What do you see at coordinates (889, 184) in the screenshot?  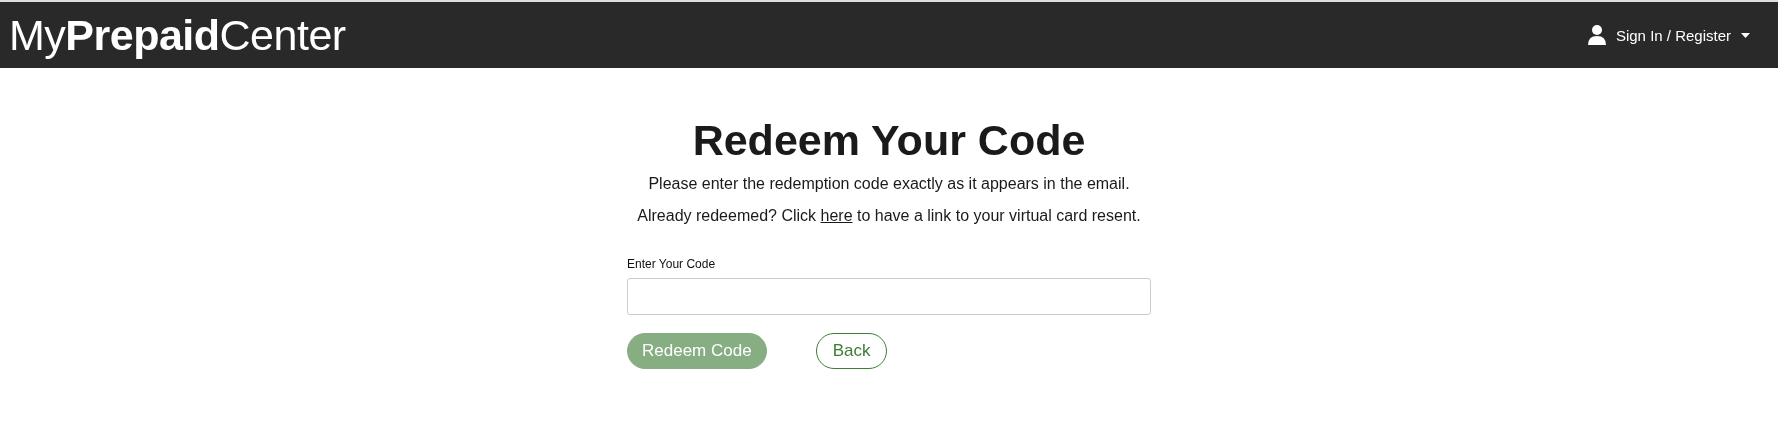 I see `instructions-text: Please enter the redemption code exactly as it appears in the email.` at bounding box center [889, 184].